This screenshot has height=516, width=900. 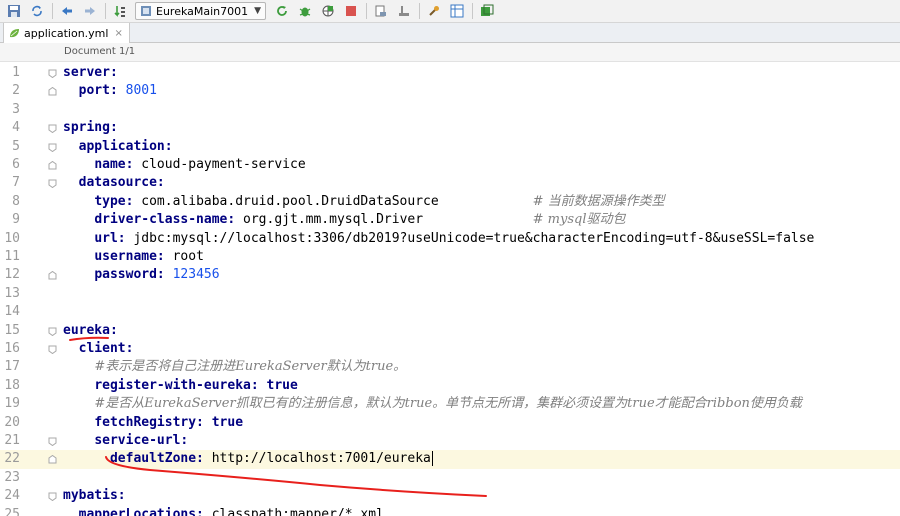 I want to click on code-line: 12 password: 123456, so click(x=450, y=275).